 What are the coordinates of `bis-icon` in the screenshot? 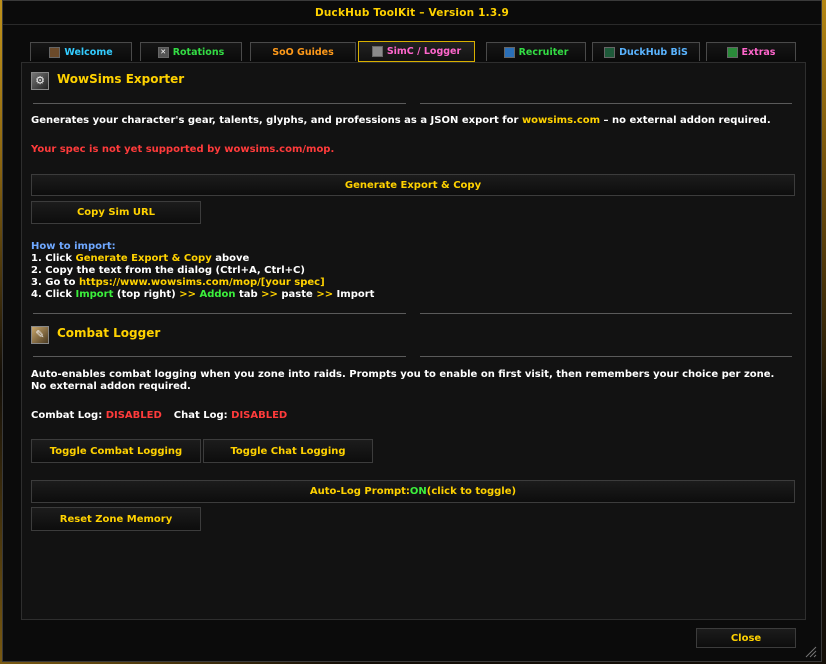 It's located at (610, 52).